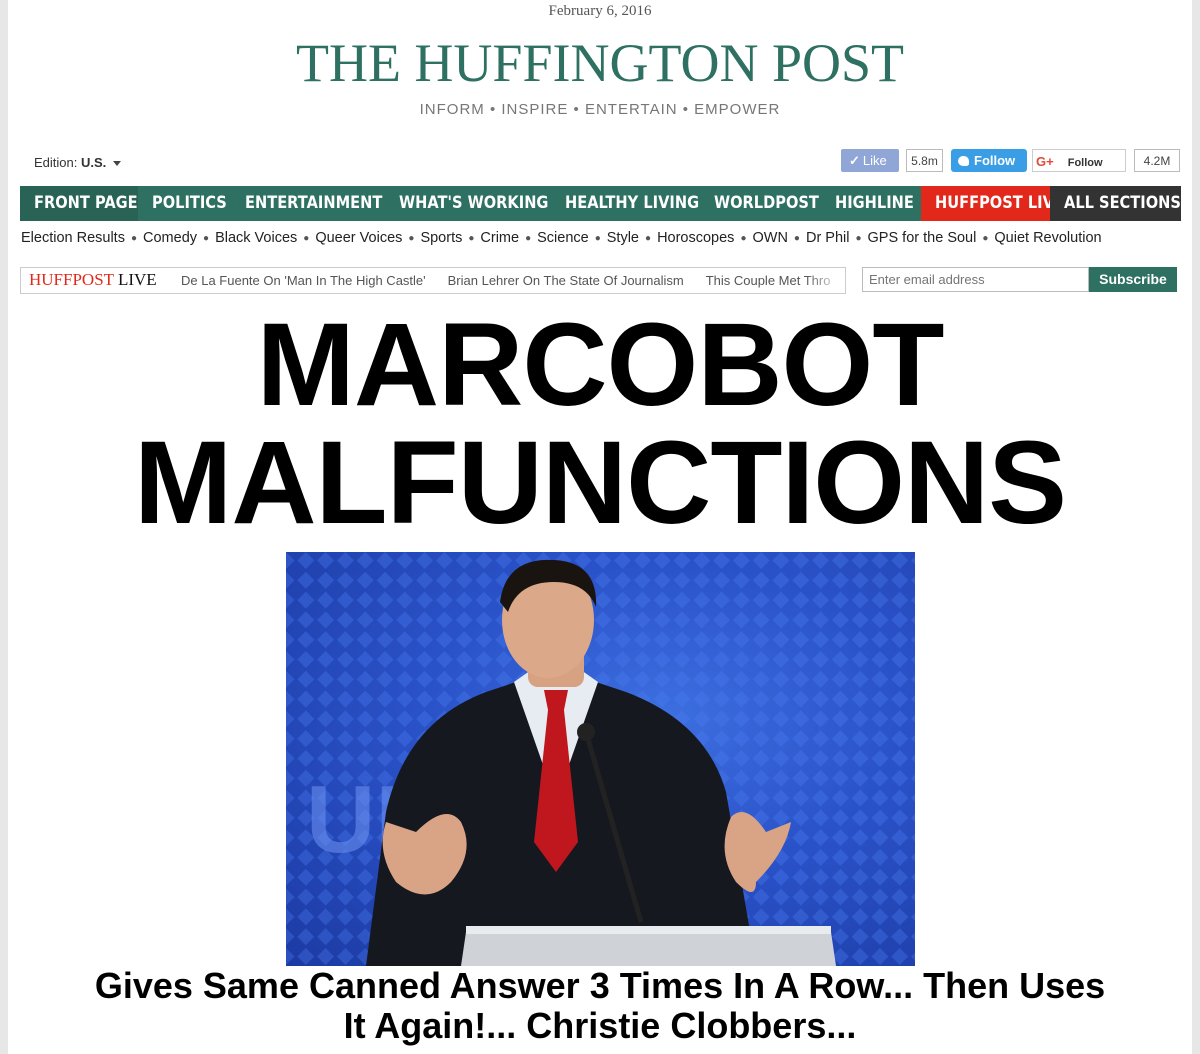 This screenshot has height=1054, width=1200. Describe the element at coordinates (79, 203) in the screenshot. I see `nav-item-front-page: FRONT PAGE` at that location.